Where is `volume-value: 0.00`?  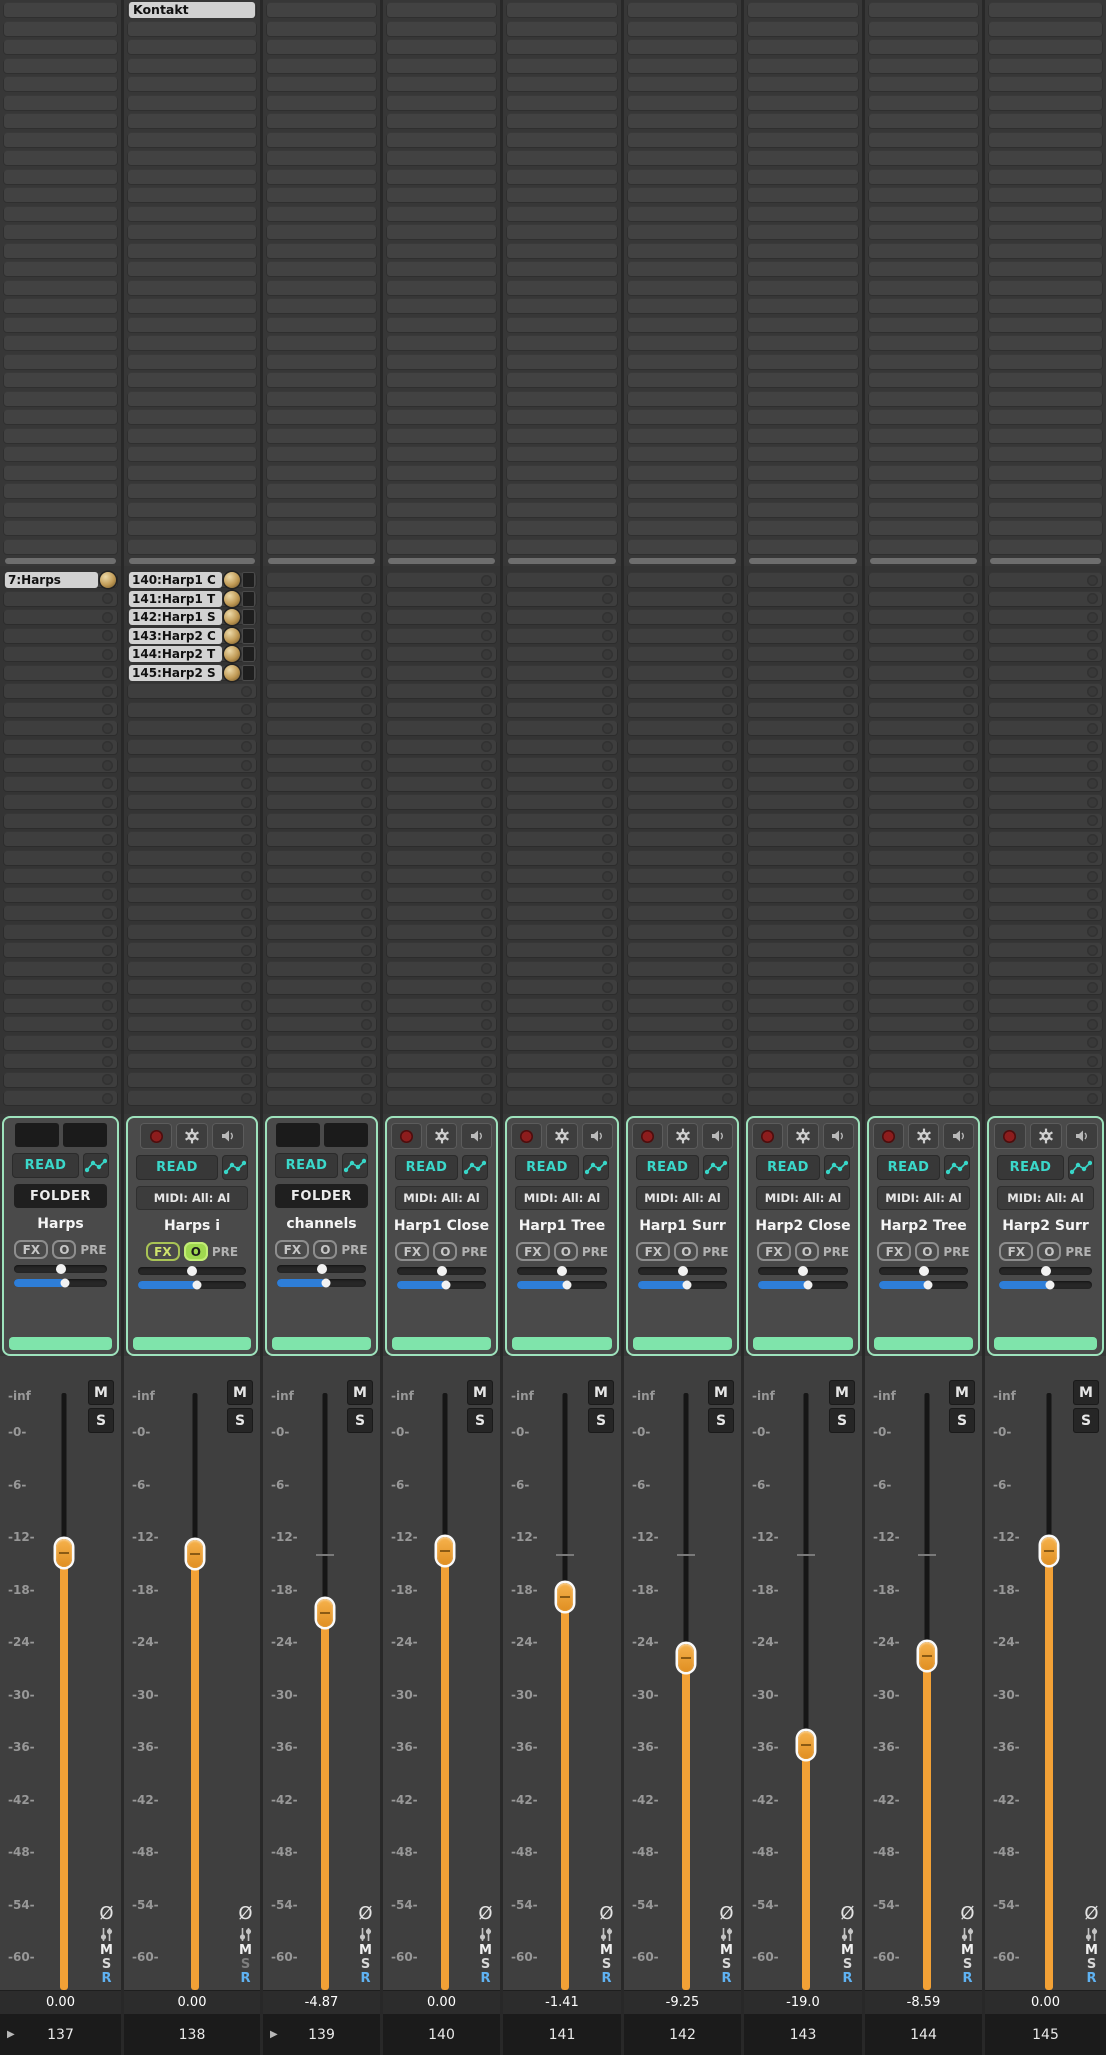 volume-value: 0.00 is located at coordinates (1045, 2002).